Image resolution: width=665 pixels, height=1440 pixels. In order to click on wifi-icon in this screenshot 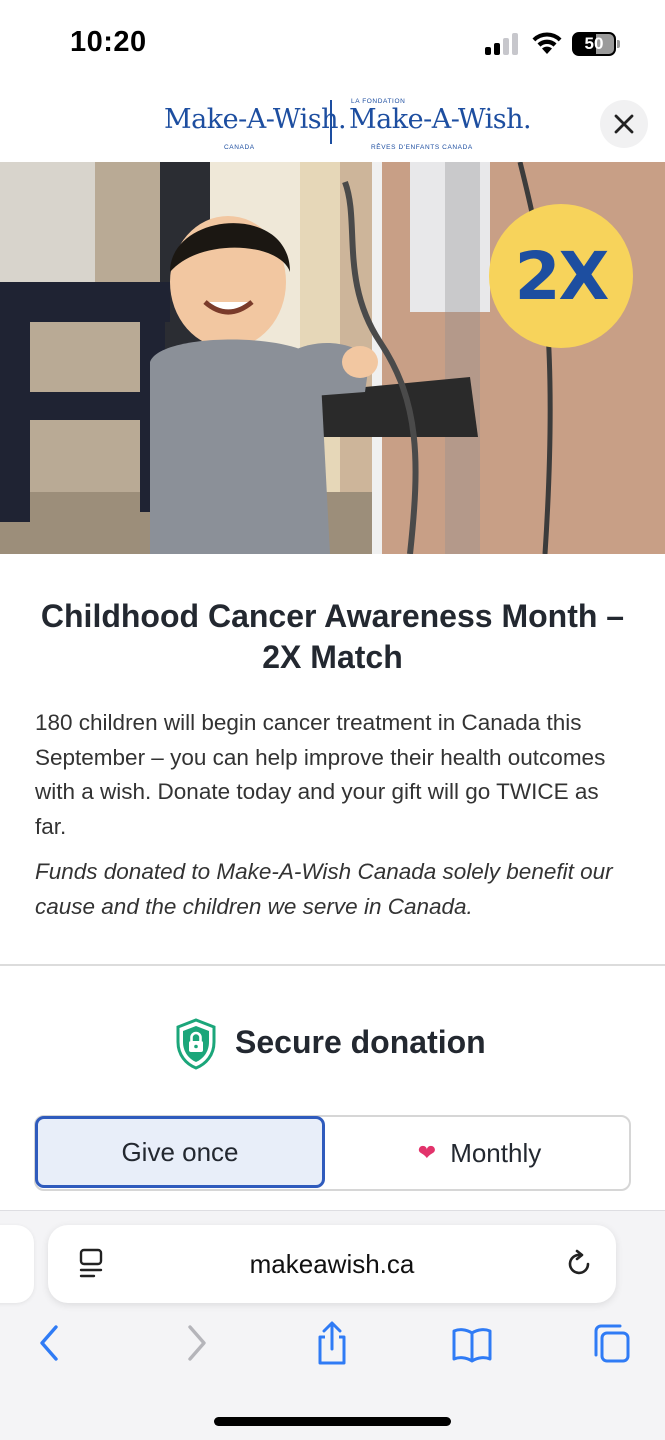, I will do `click(547, 43)`.